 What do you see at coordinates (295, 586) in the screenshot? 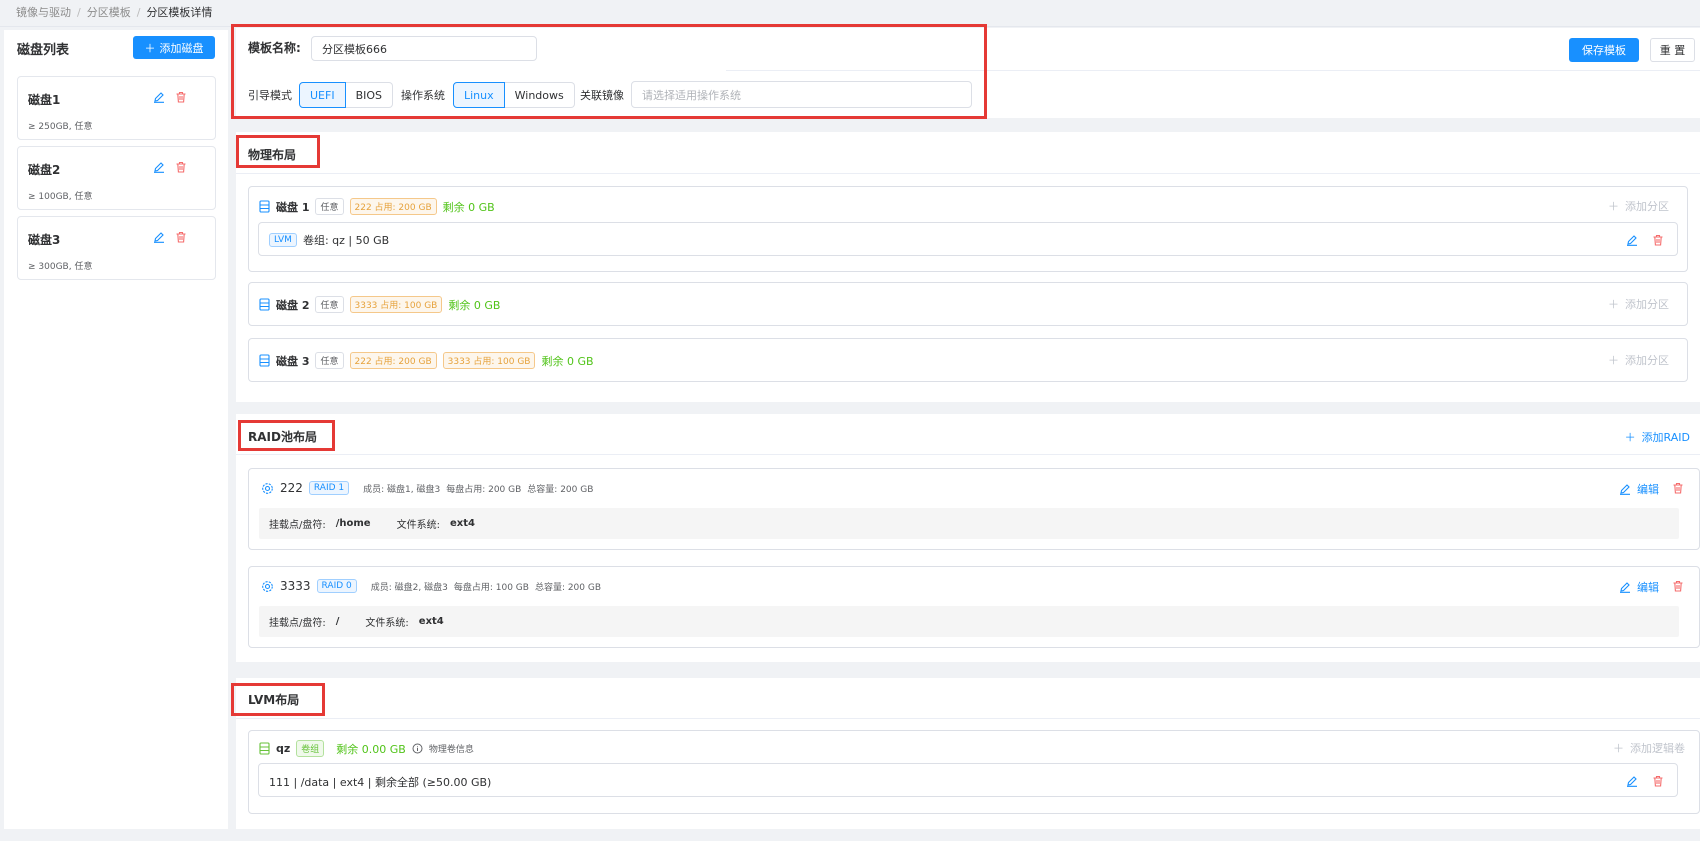
I see `raid-name: 3333` at bounding box center [295, 586].